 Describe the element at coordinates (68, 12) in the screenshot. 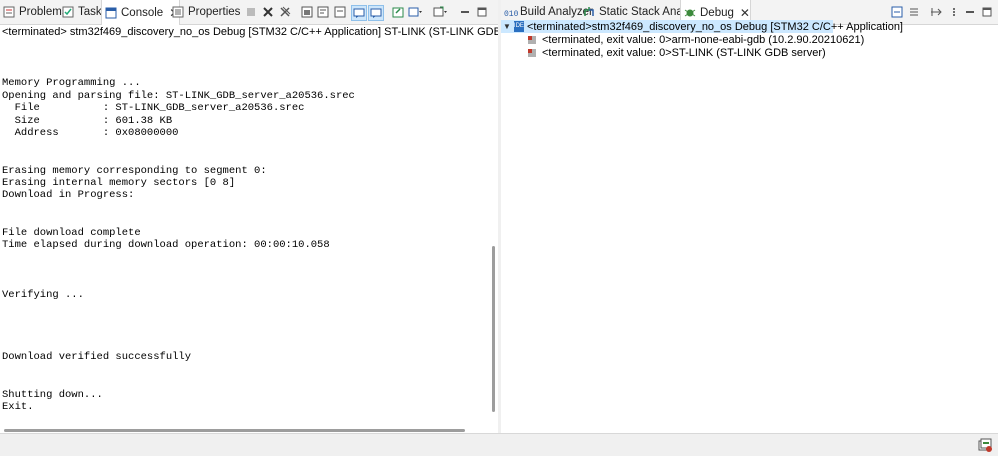

I see `tasks-icon` at that location.